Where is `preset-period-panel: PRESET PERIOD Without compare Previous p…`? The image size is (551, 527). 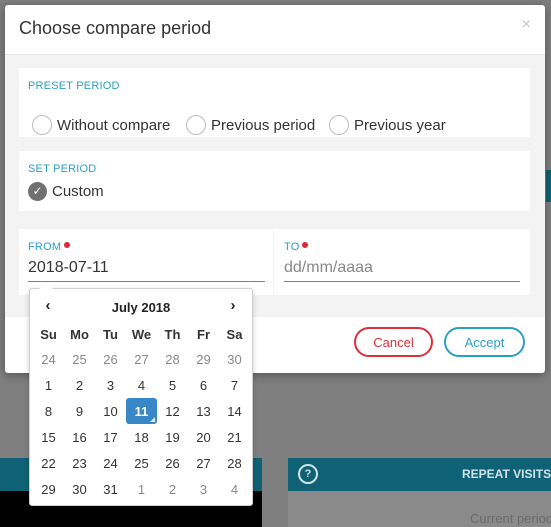
preset-period-panel: PRESET PERIOD Without compare Previous p… is located at coordinates (274, 102).